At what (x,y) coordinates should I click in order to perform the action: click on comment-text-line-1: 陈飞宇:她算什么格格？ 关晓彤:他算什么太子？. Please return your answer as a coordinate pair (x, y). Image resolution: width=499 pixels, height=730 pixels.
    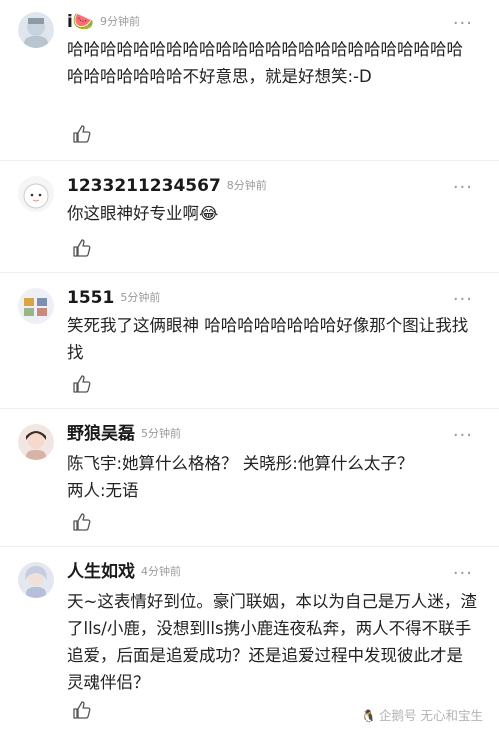
    Looking at the image, I should click on (240, 463).